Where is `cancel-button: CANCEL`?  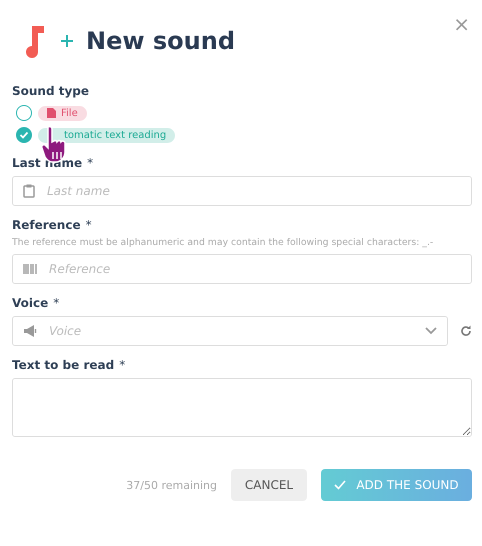 cancel-button: CANCEL is located at coordinates (269, 485).